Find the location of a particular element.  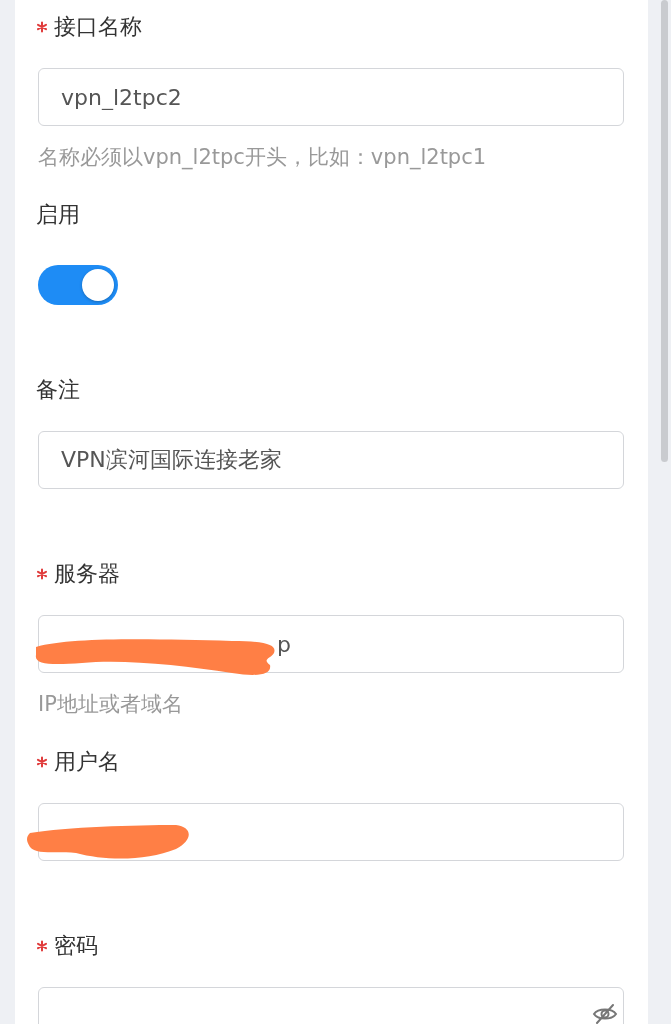

input-field: vpn_l2tpc2 is located at coordinates (331, 97).